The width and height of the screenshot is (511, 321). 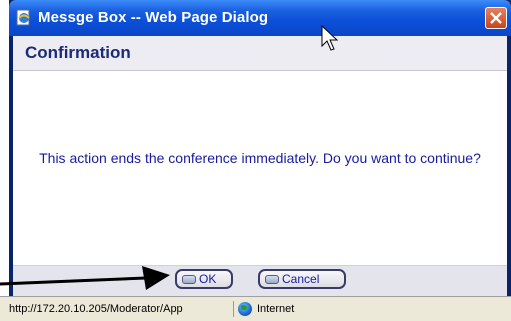 I want to click on status-url: http://172.20.10.205/Moderator/App, so click(x=121, y=309).